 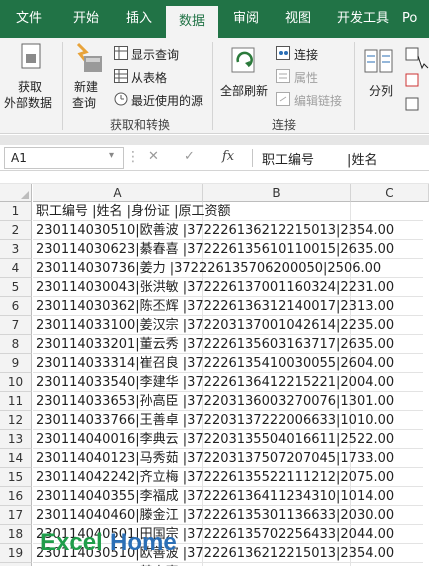 I want to click on row-header: 15, so click(x=16, y=477).